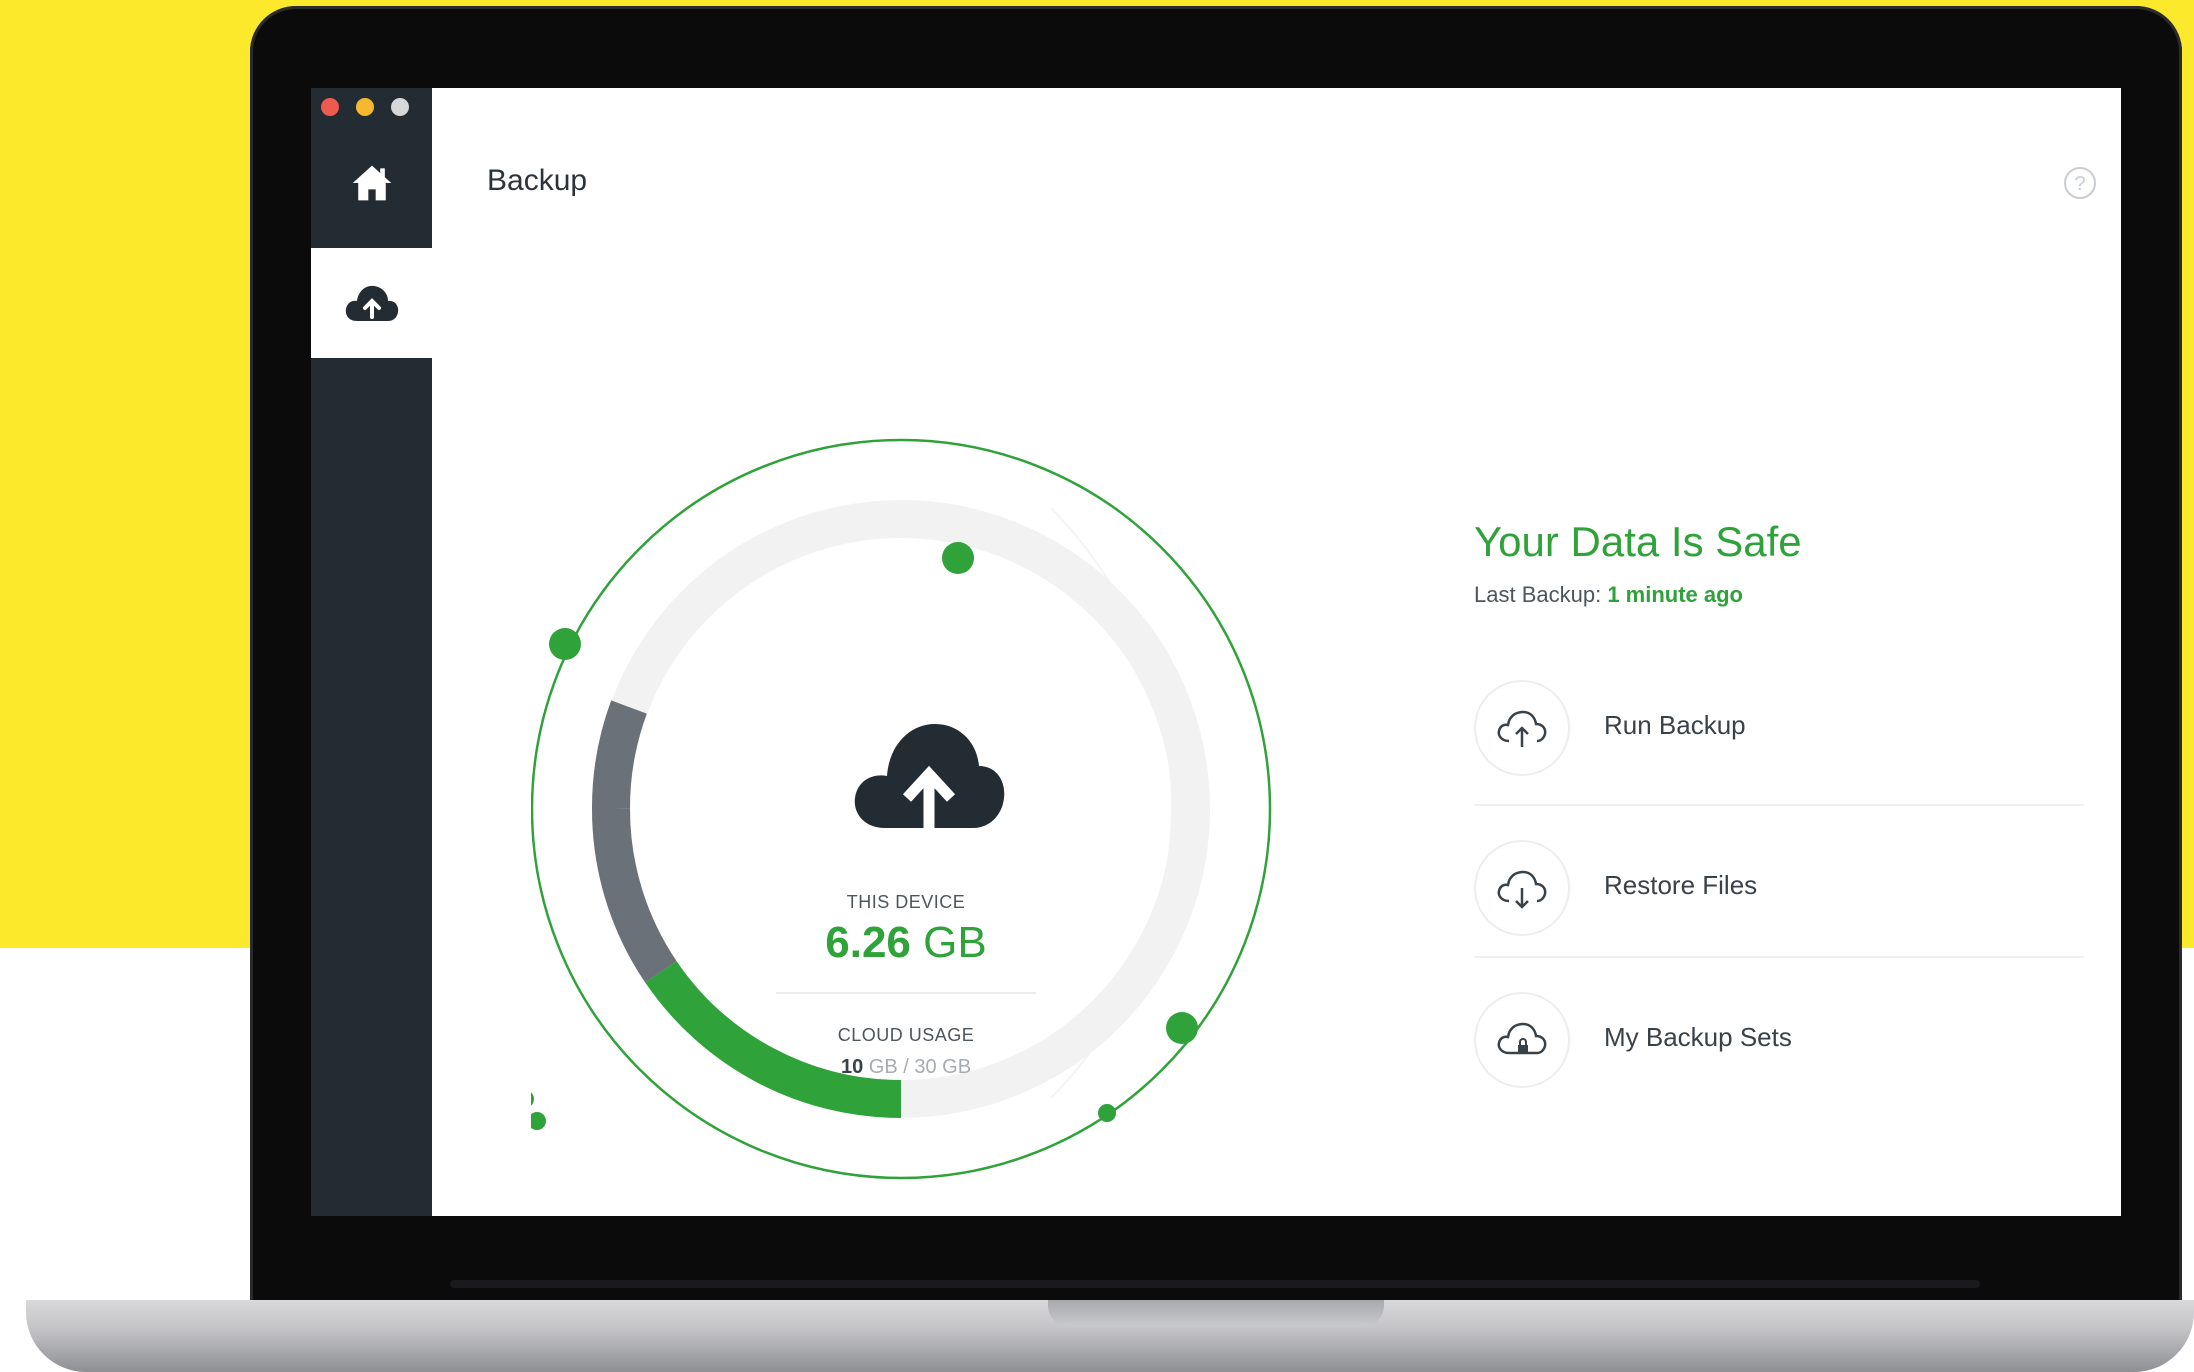  What do you see at coordinates (365, 107) in the screenshot?
I see `minimize-window-button` at bounding box center [365, 107].